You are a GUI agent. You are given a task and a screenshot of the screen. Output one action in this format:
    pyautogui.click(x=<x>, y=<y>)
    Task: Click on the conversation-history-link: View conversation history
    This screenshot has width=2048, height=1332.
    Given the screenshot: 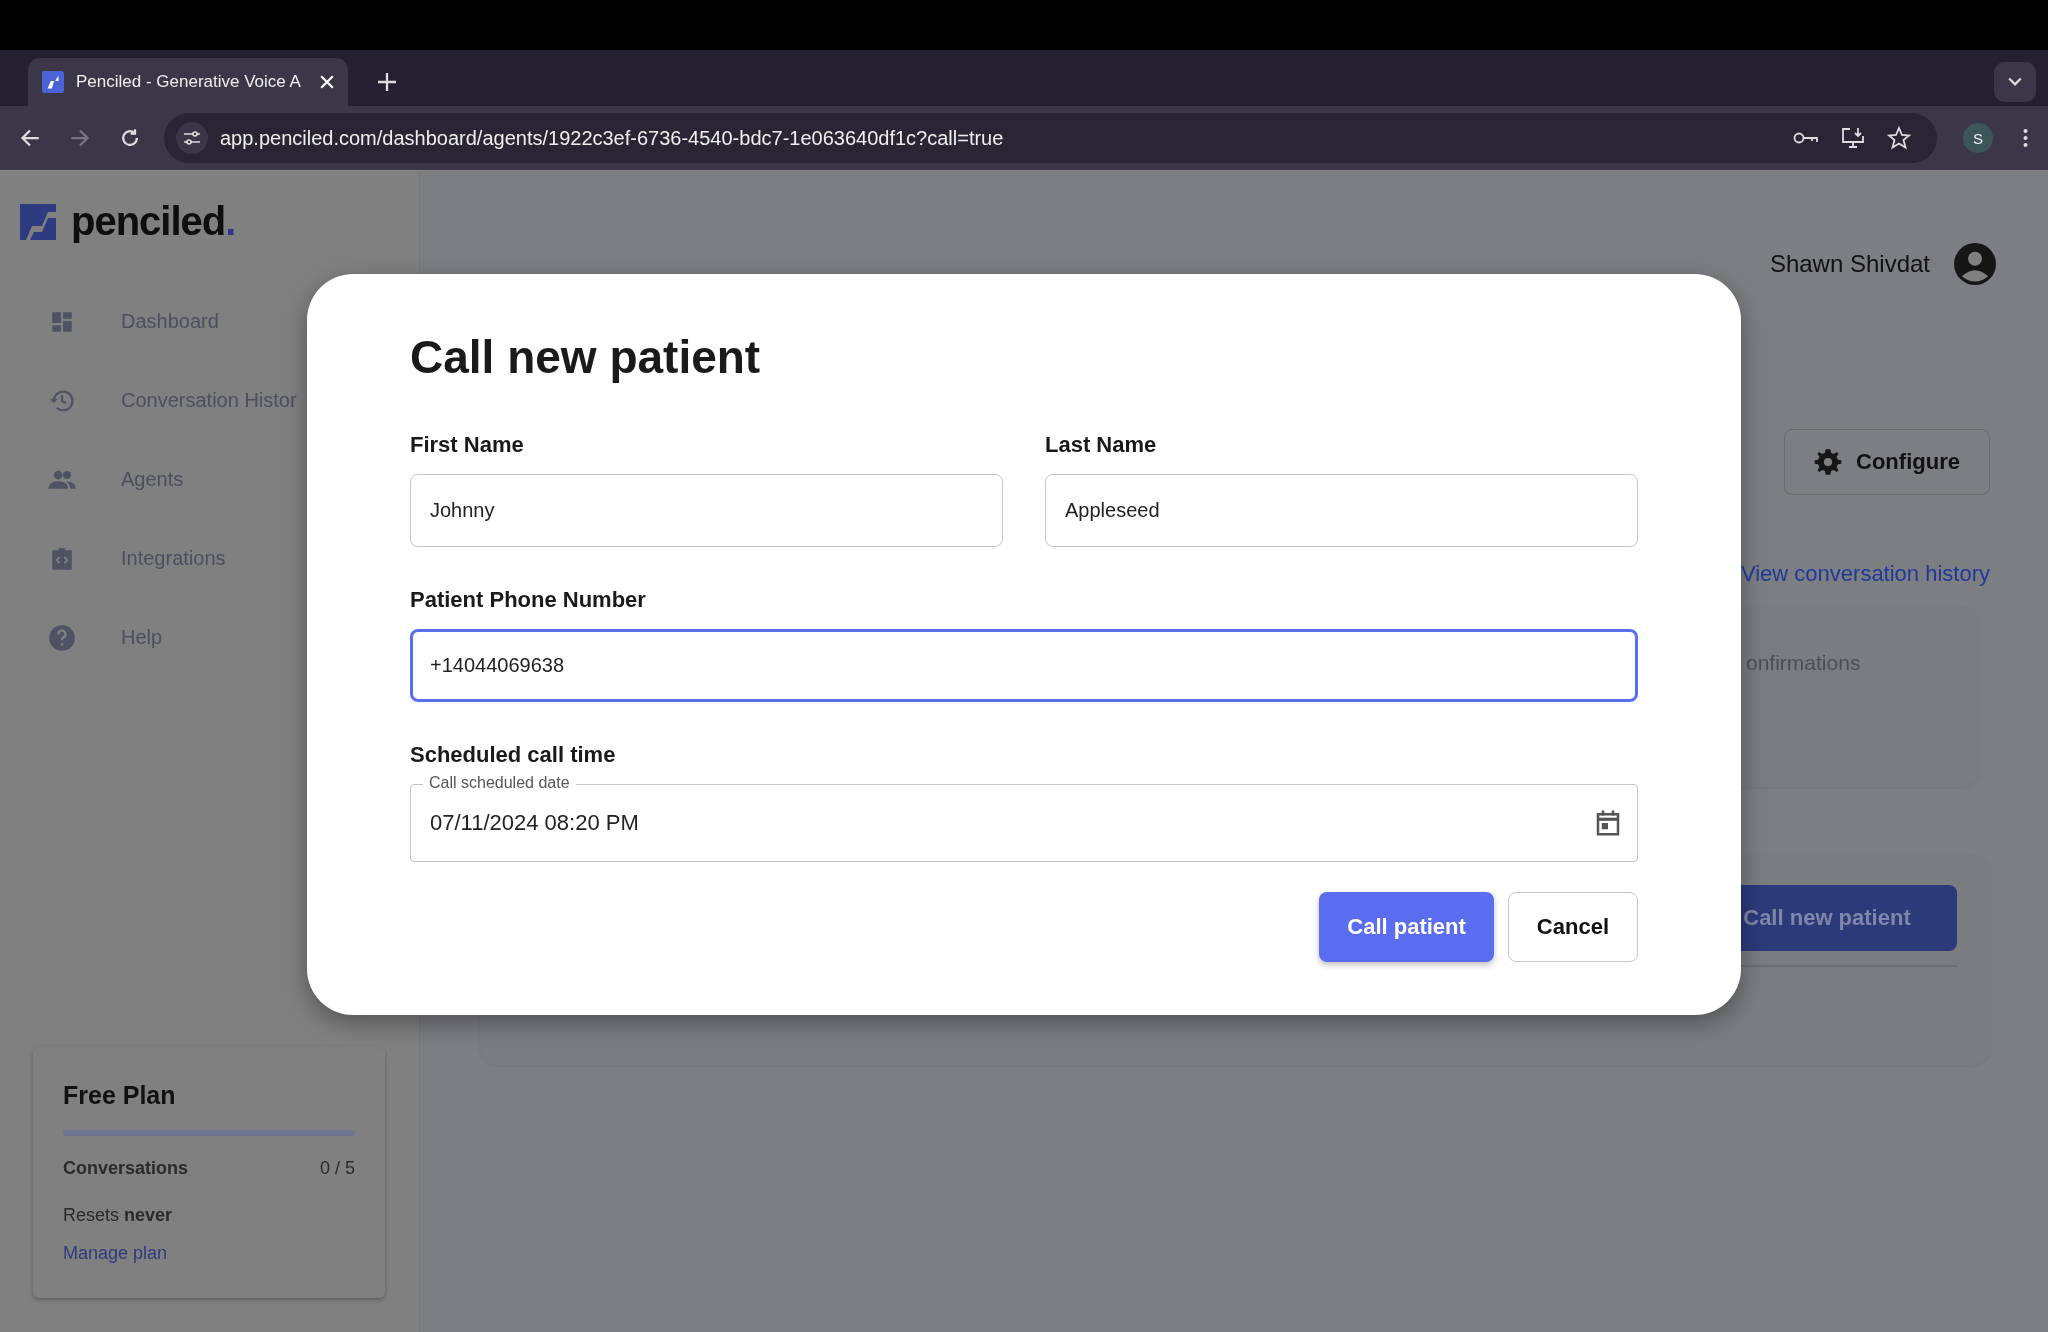 What is the action you would take?
    pyautogui.click(x=1865, y=574)
    